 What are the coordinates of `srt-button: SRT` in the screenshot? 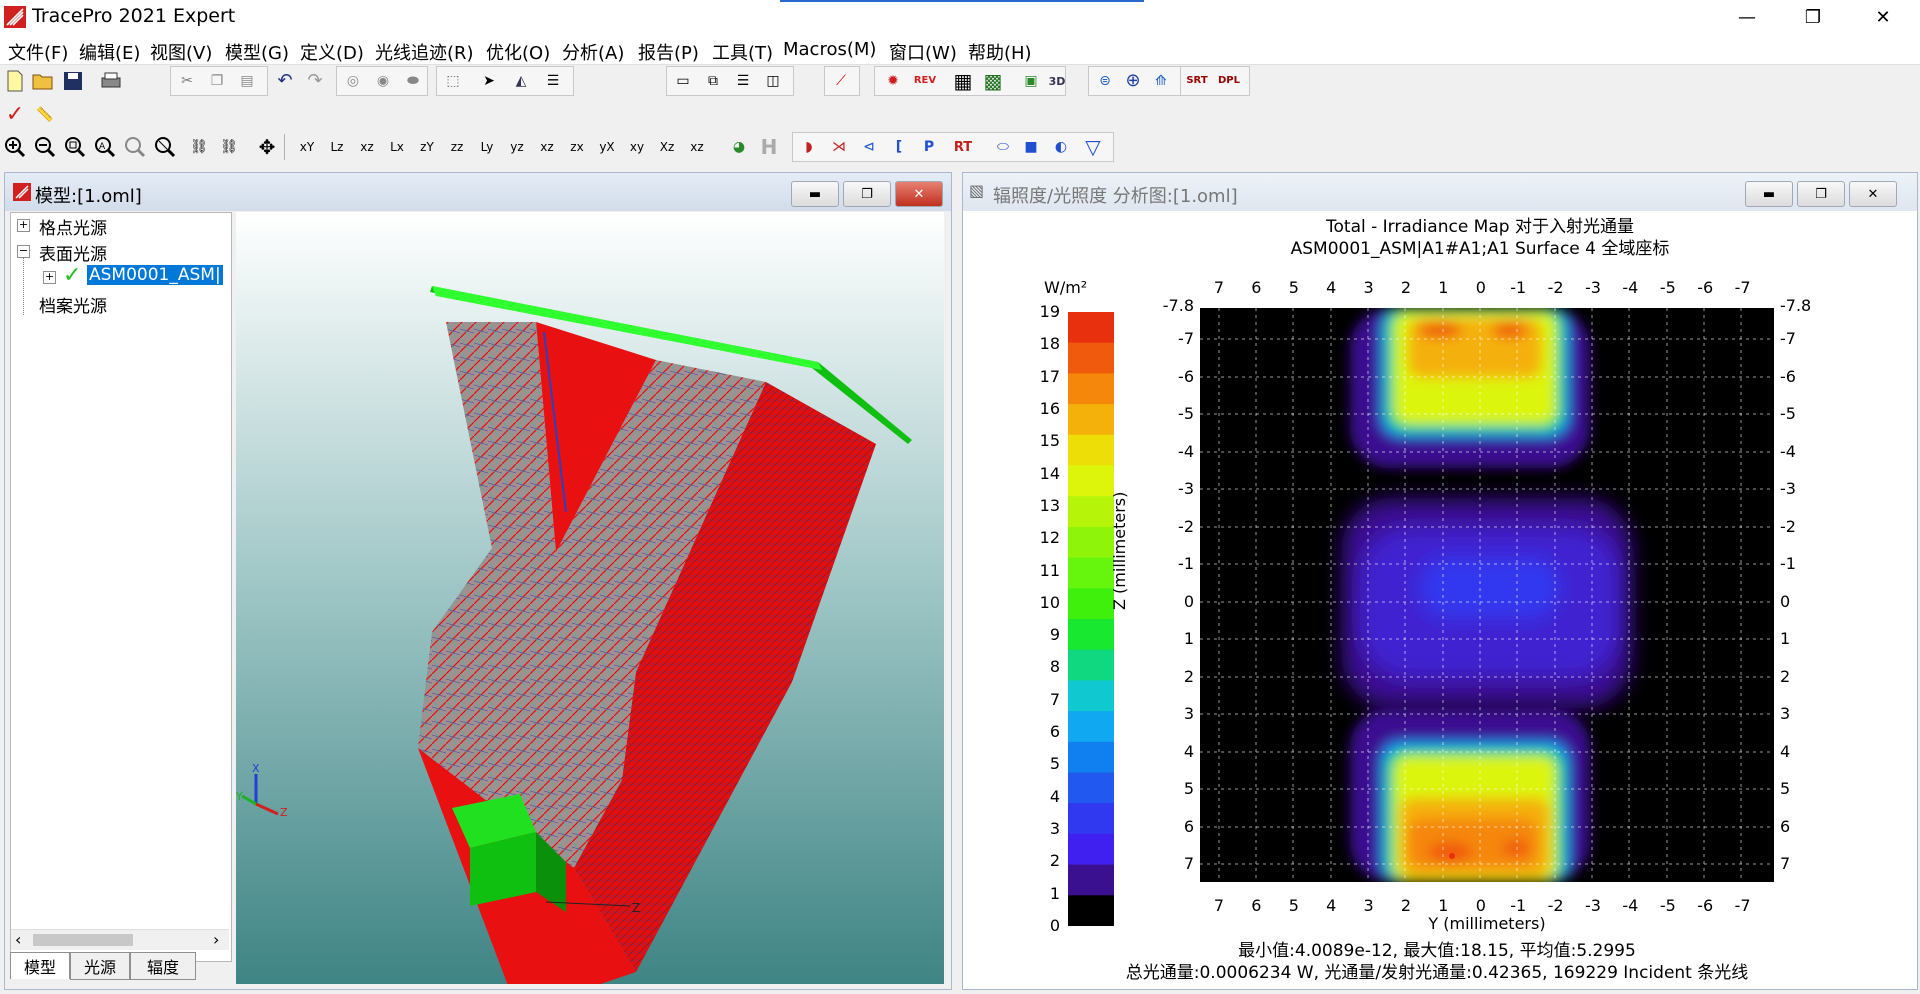 It's located at (1197, 81).